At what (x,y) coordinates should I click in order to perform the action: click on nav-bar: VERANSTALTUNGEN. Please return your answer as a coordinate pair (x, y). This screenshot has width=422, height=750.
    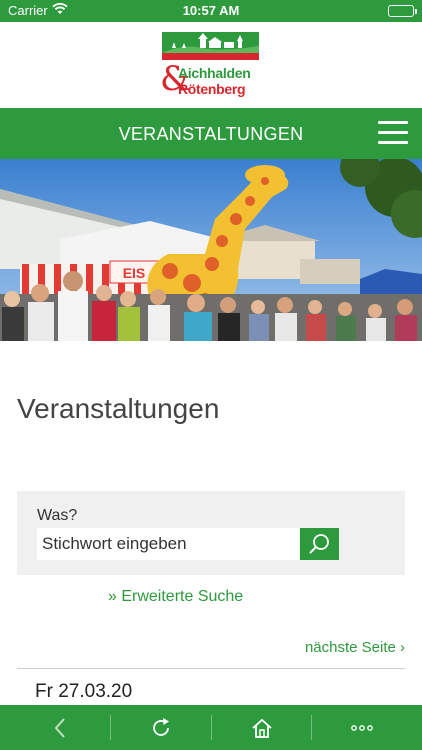
    Looking at the image, I should click on (211, 133).